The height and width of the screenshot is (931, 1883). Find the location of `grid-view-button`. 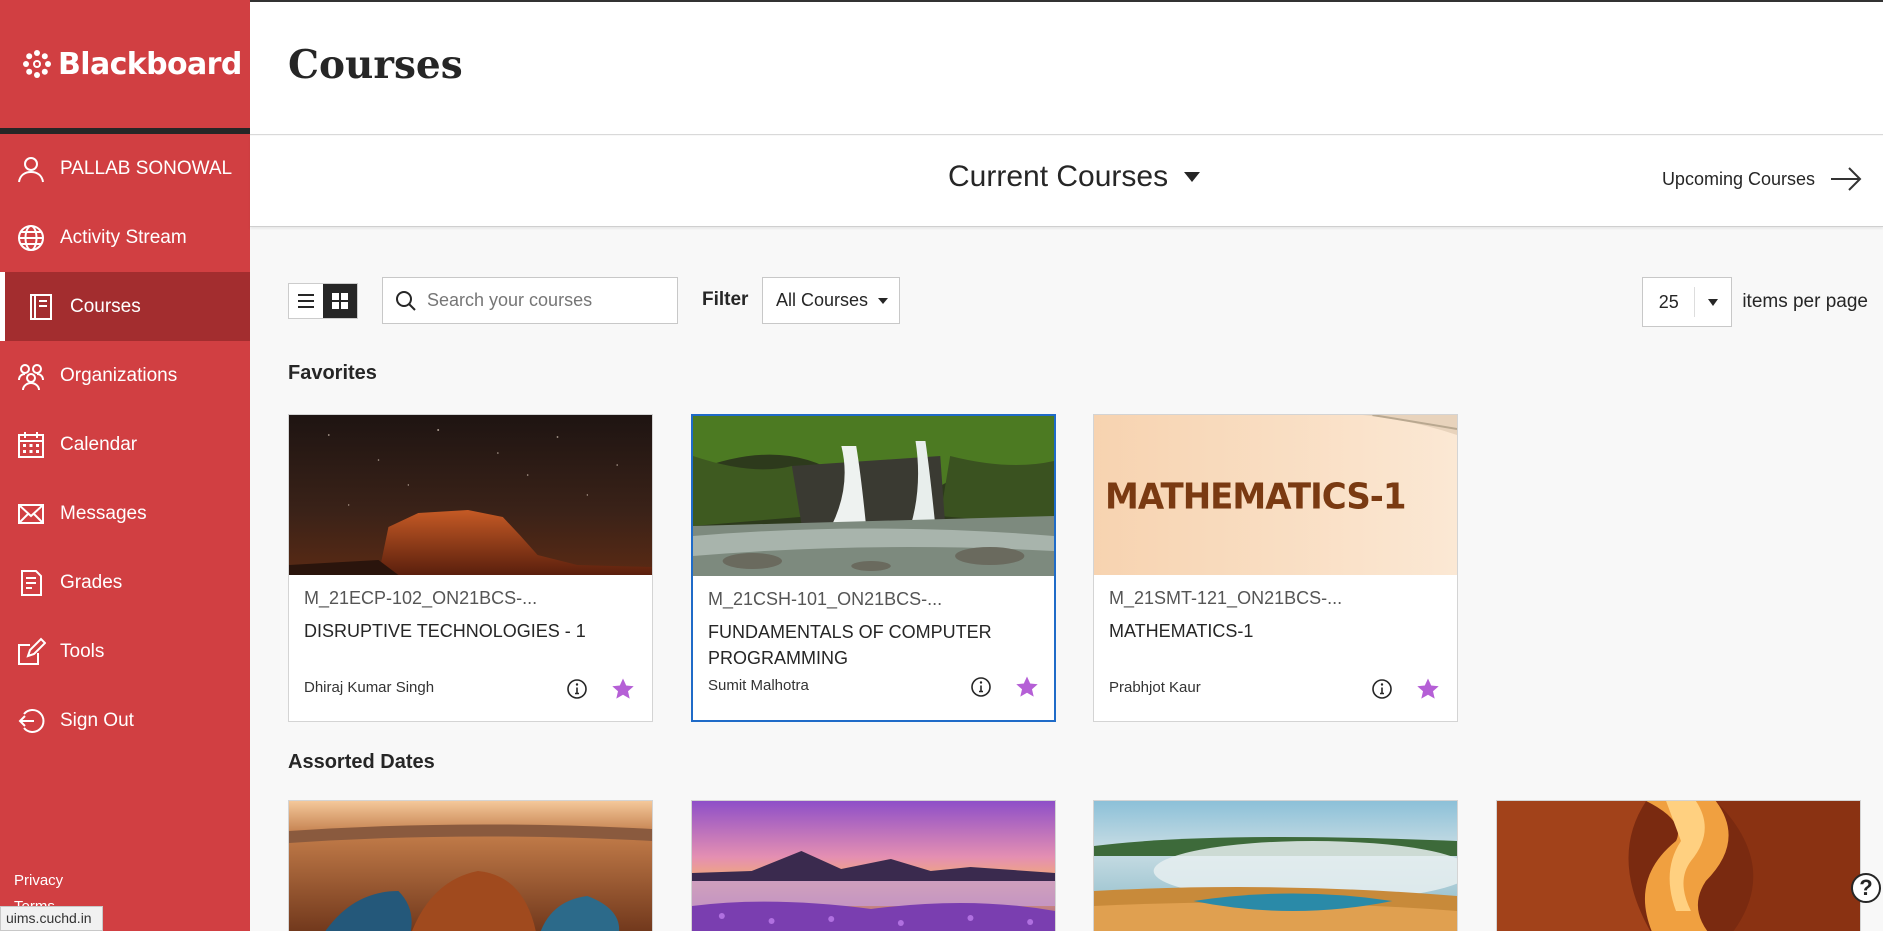

grid-view-button is located at coordinates (340, 301).